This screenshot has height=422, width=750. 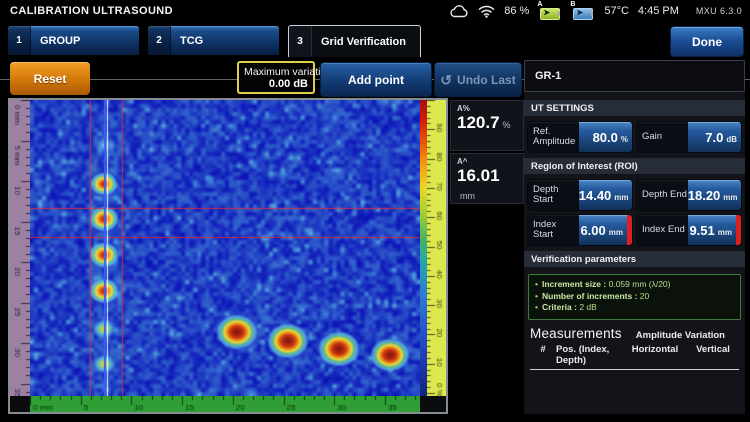 I want to click on undo-icon: ↺, so click(x=446, y=79).